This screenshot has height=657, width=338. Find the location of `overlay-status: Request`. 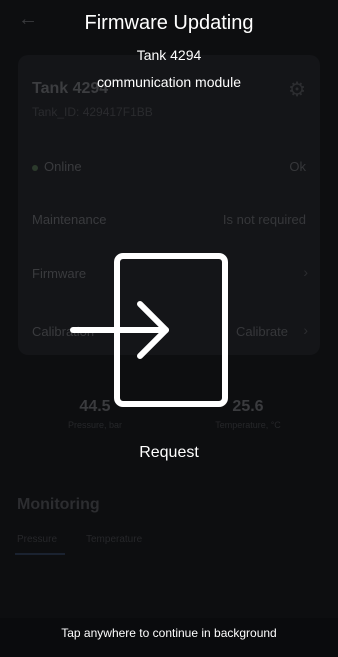

overlay-status: Request is located at coordinates (169, 452).